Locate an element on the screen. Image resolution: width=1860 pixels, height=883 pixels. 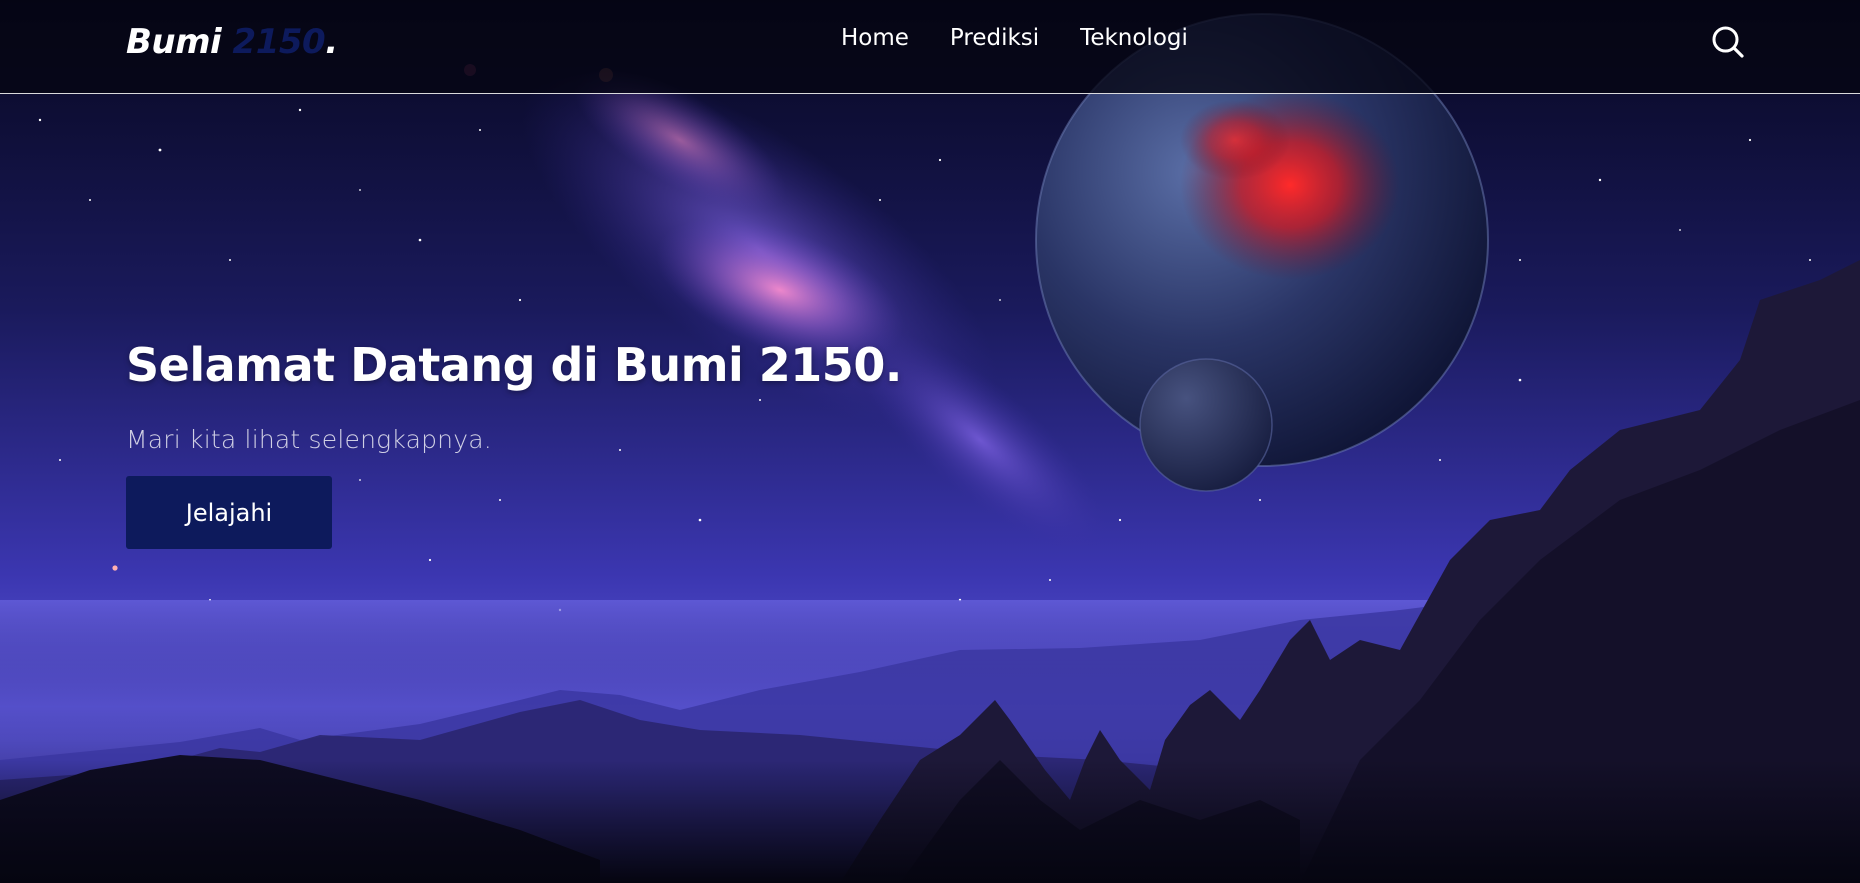
hero-subtitle: Mari kita lihat selengkapnya. is located at coordinates (309, 439).